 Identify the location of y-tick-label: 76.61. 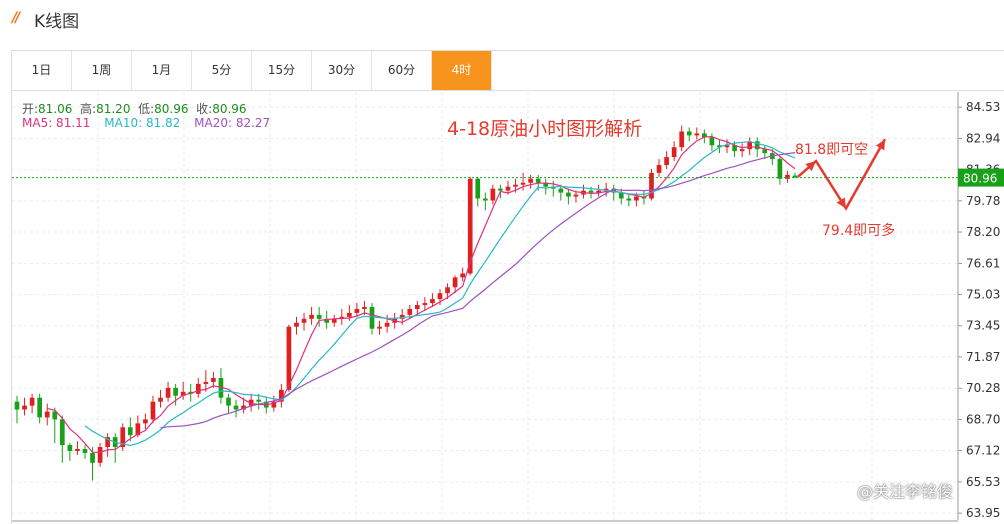
(983, 263).